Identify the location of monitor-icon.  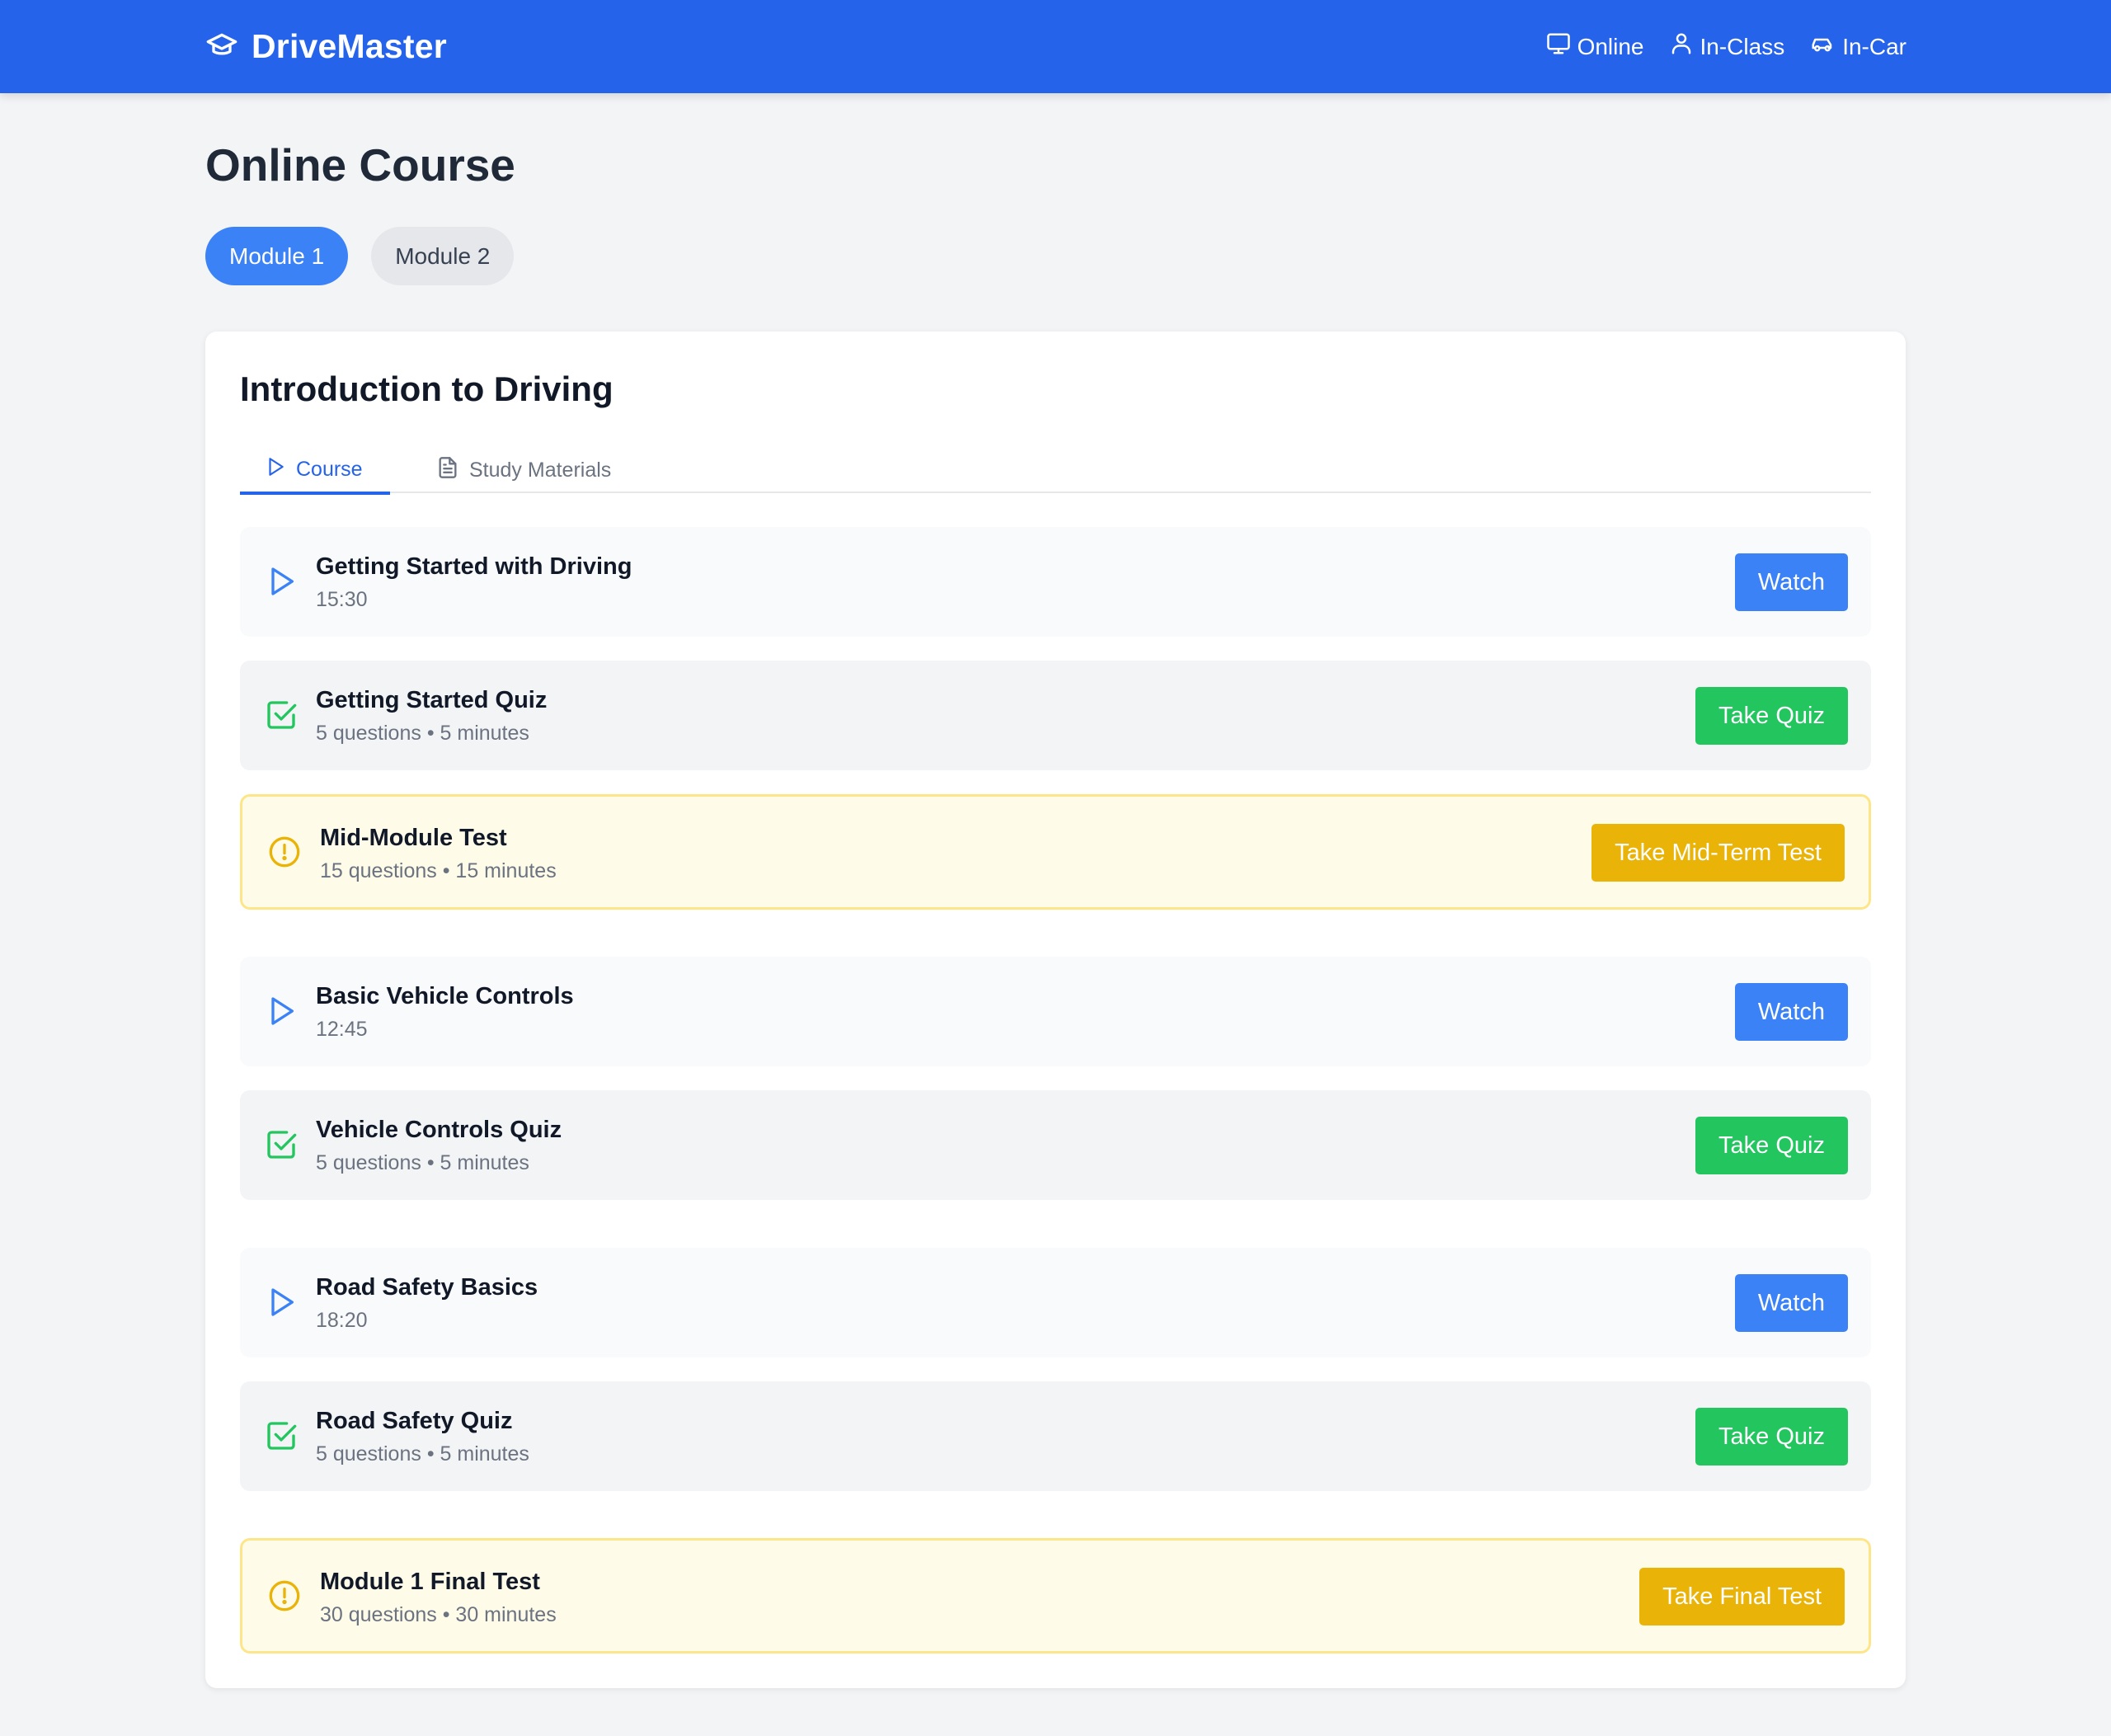
(1559, 46).